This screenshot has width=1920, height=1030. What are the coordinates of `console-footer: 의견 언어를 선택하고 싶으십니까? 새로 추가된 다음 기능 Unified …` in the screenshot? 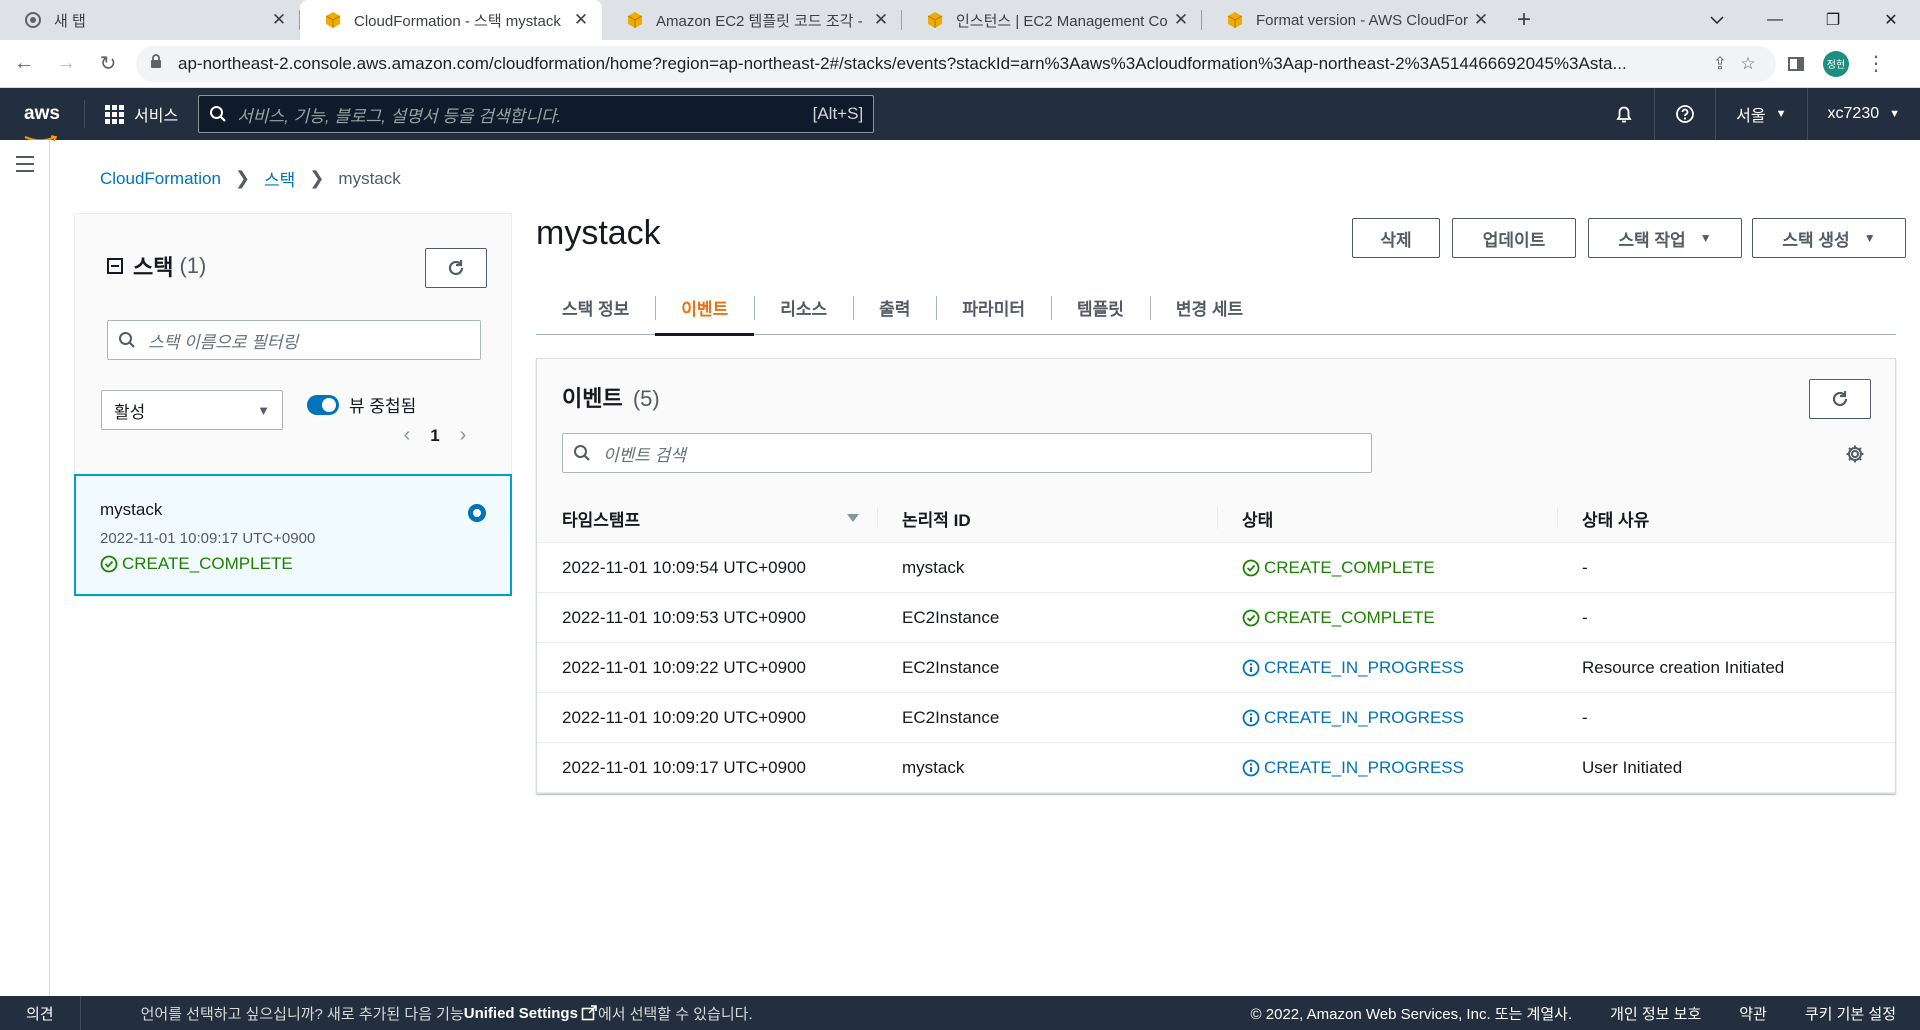 It's located at (960, 1013).